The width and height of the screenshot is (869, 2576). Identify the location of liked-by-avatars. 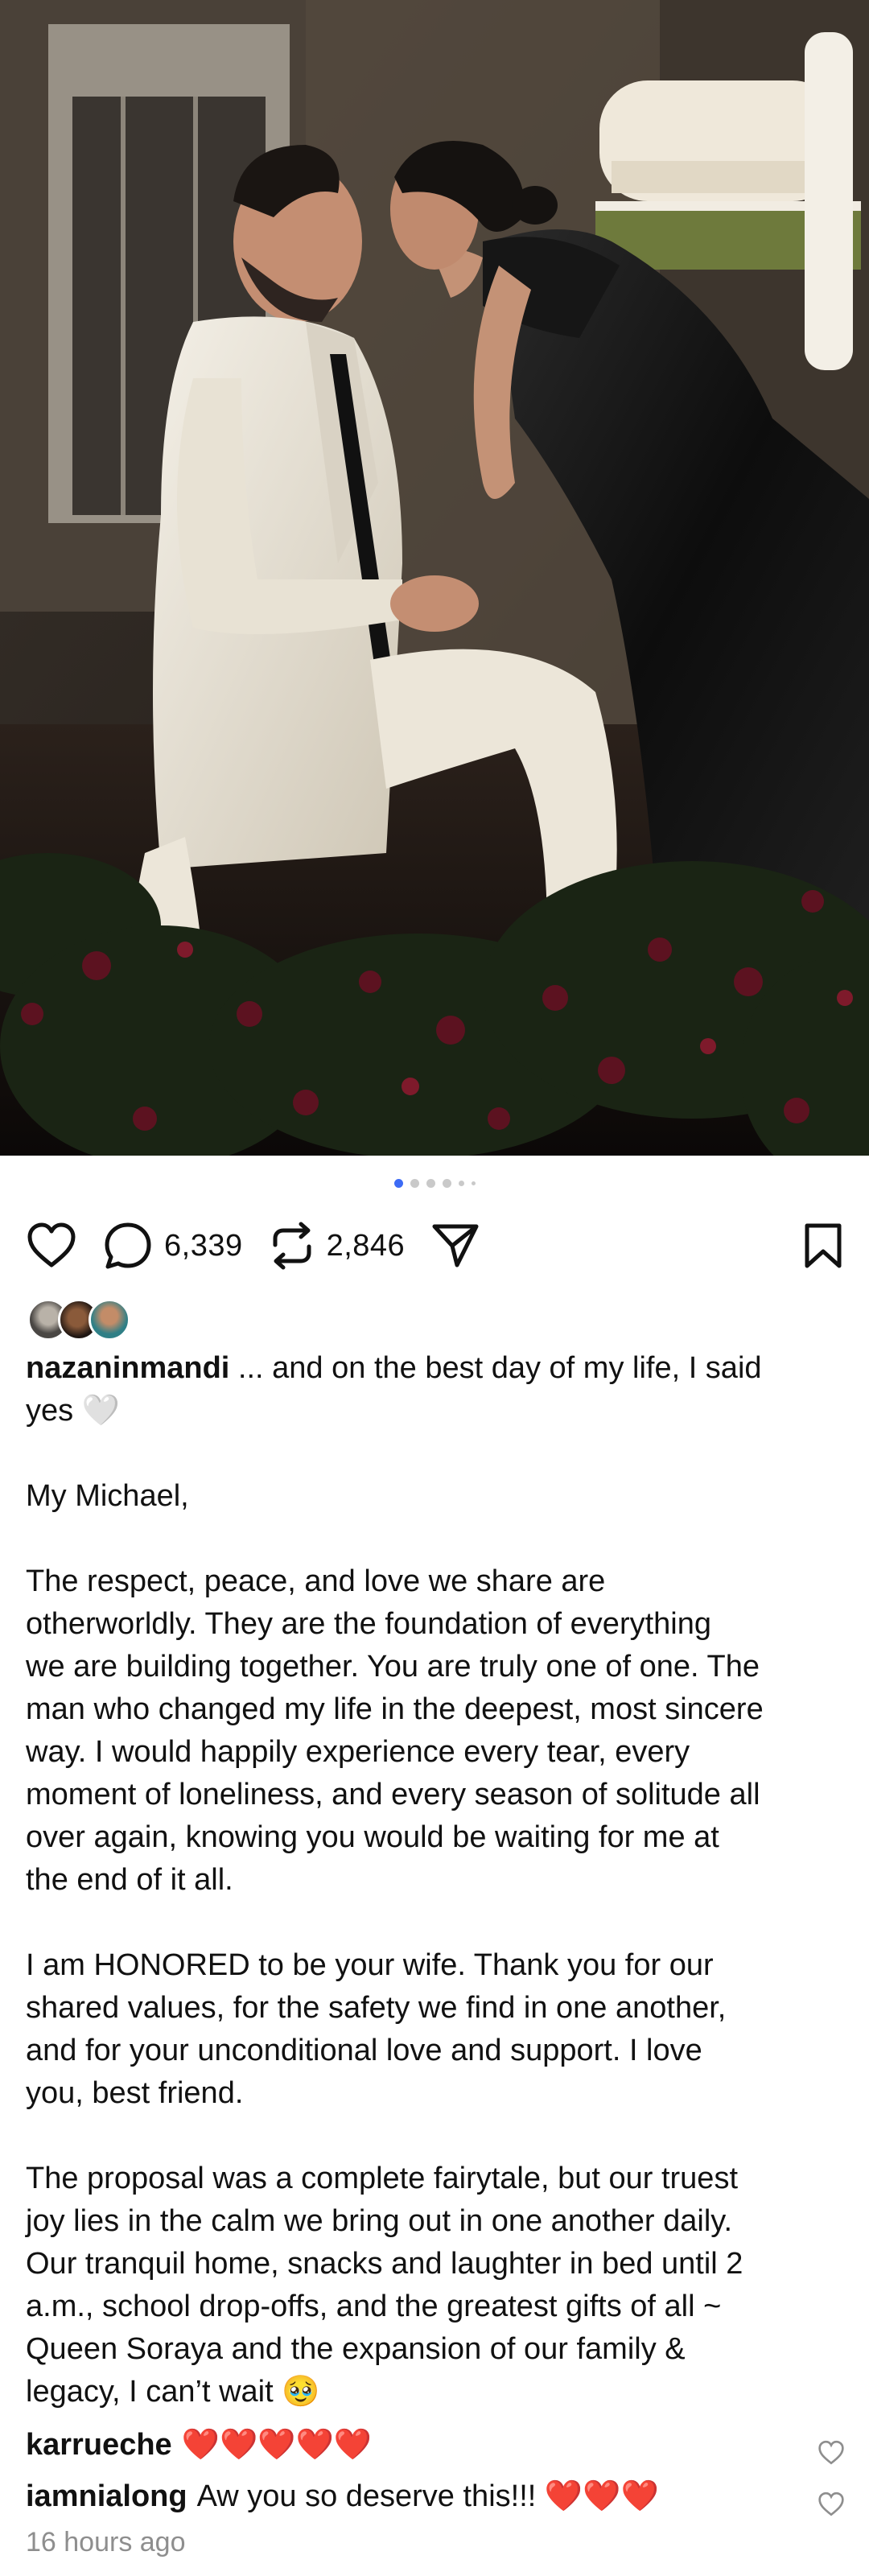
(78, 1320).